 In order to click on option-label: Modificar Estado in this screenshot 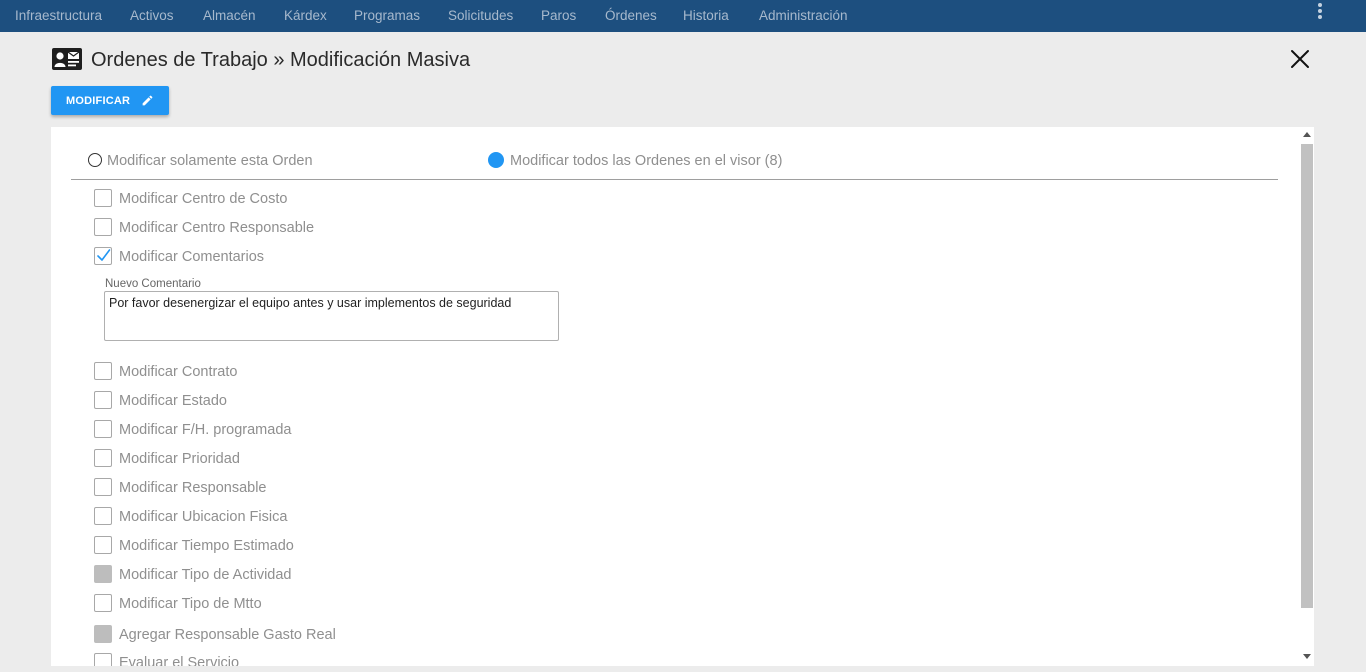, I will do `click(173, 401)`.